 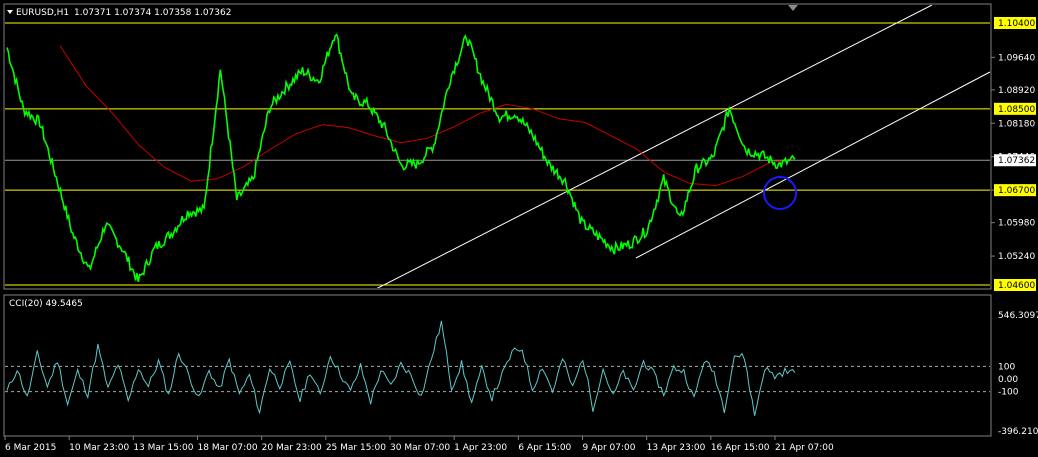 I want to click on time-tick-label: 16 Apr 15:00, so click(x=740, y=448).